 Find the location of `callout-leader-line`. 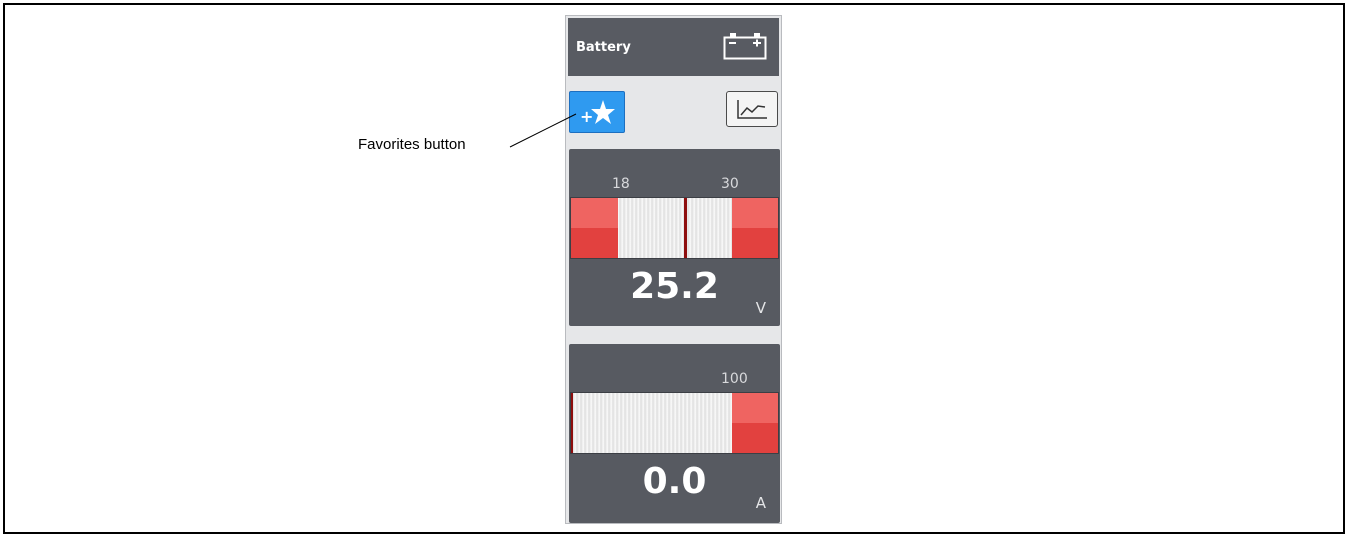

callout-leader-line is located at coordinates (543, 130).